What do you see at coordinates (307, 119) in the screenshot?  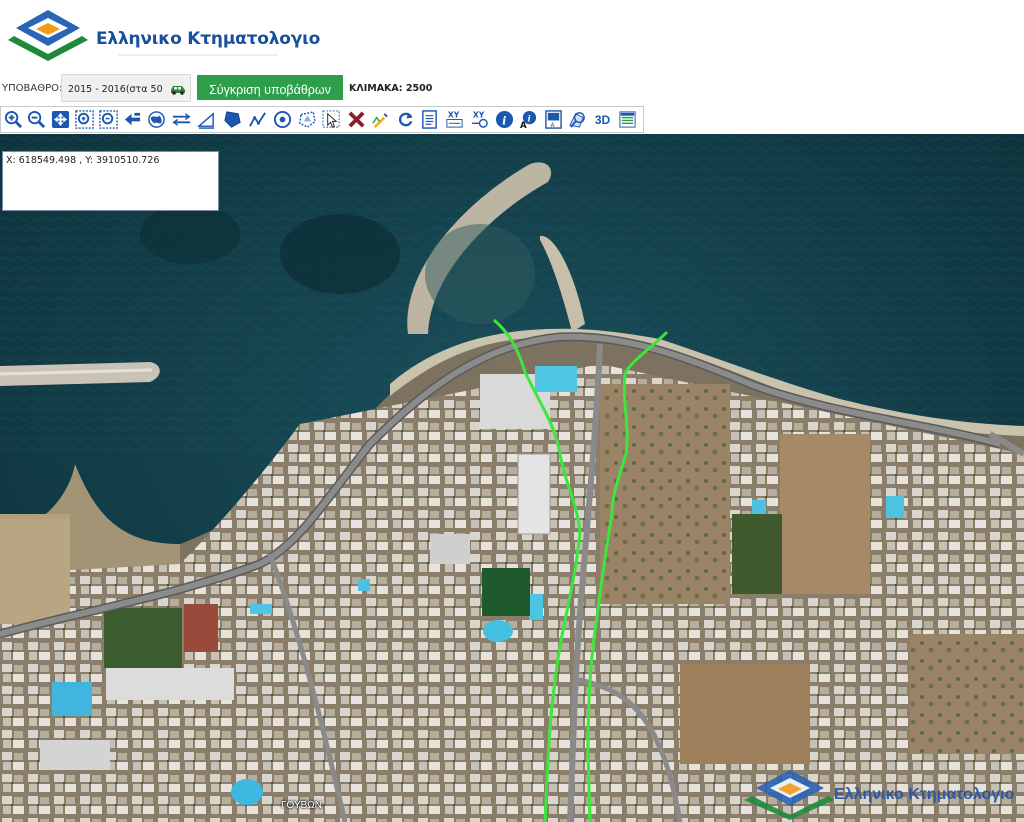 I see `draw-freeform-icon` at bounding box center [307, 119].